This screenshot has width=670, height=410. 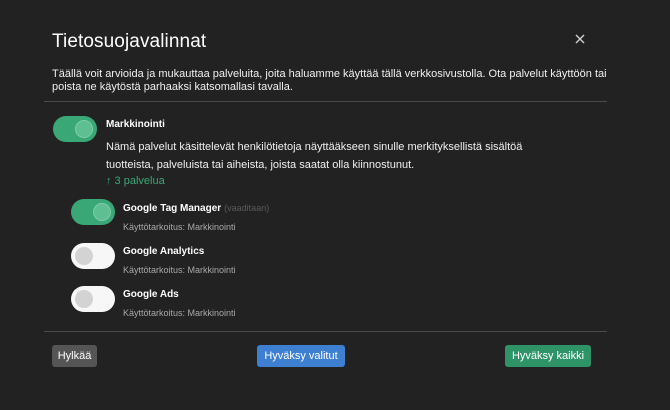 I want to click on accept-all-button: Hyväksy kaikki, so click(x=548, y=356).